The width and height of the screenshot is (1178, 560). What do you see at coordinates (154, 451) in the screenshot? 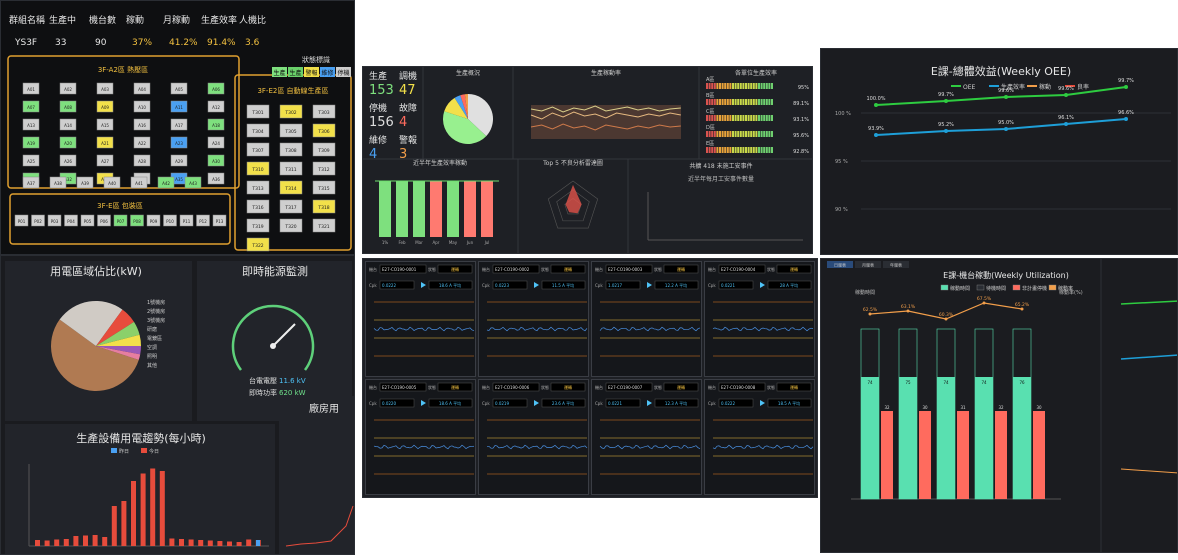
I see `trend-legend-label: 今日` at bounding box center [154, 451].